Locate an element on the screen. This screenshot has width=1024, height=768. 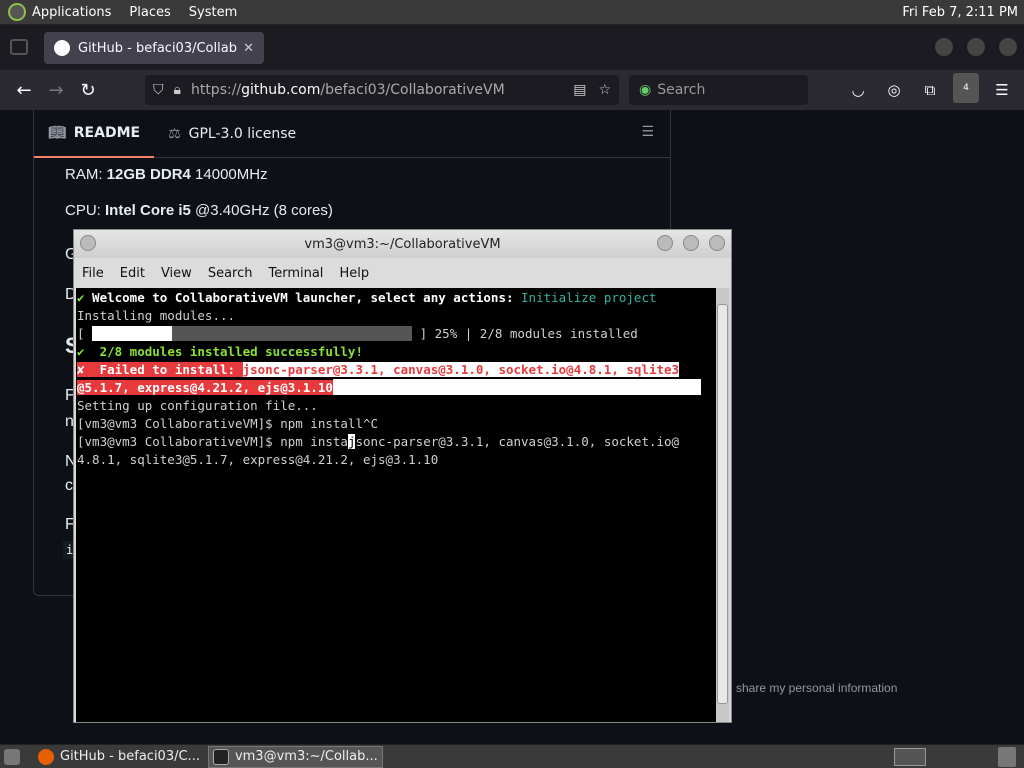
pocket-icon: ◡ is located at coordinates (858, 90).